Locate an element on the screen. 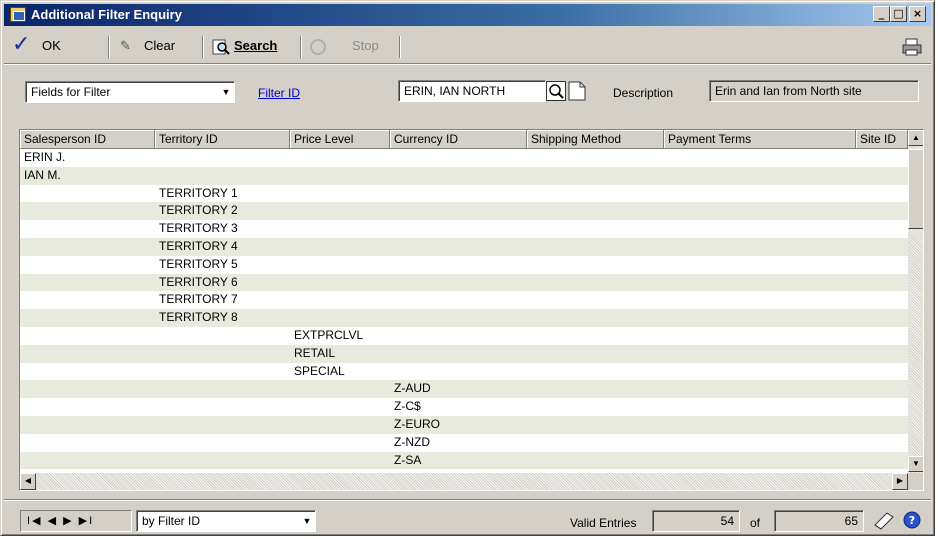 The height and width of the screenshot is (539, 938). filter-id-input: ERIN, IAN NORTH is located at coordinates (472, 91).